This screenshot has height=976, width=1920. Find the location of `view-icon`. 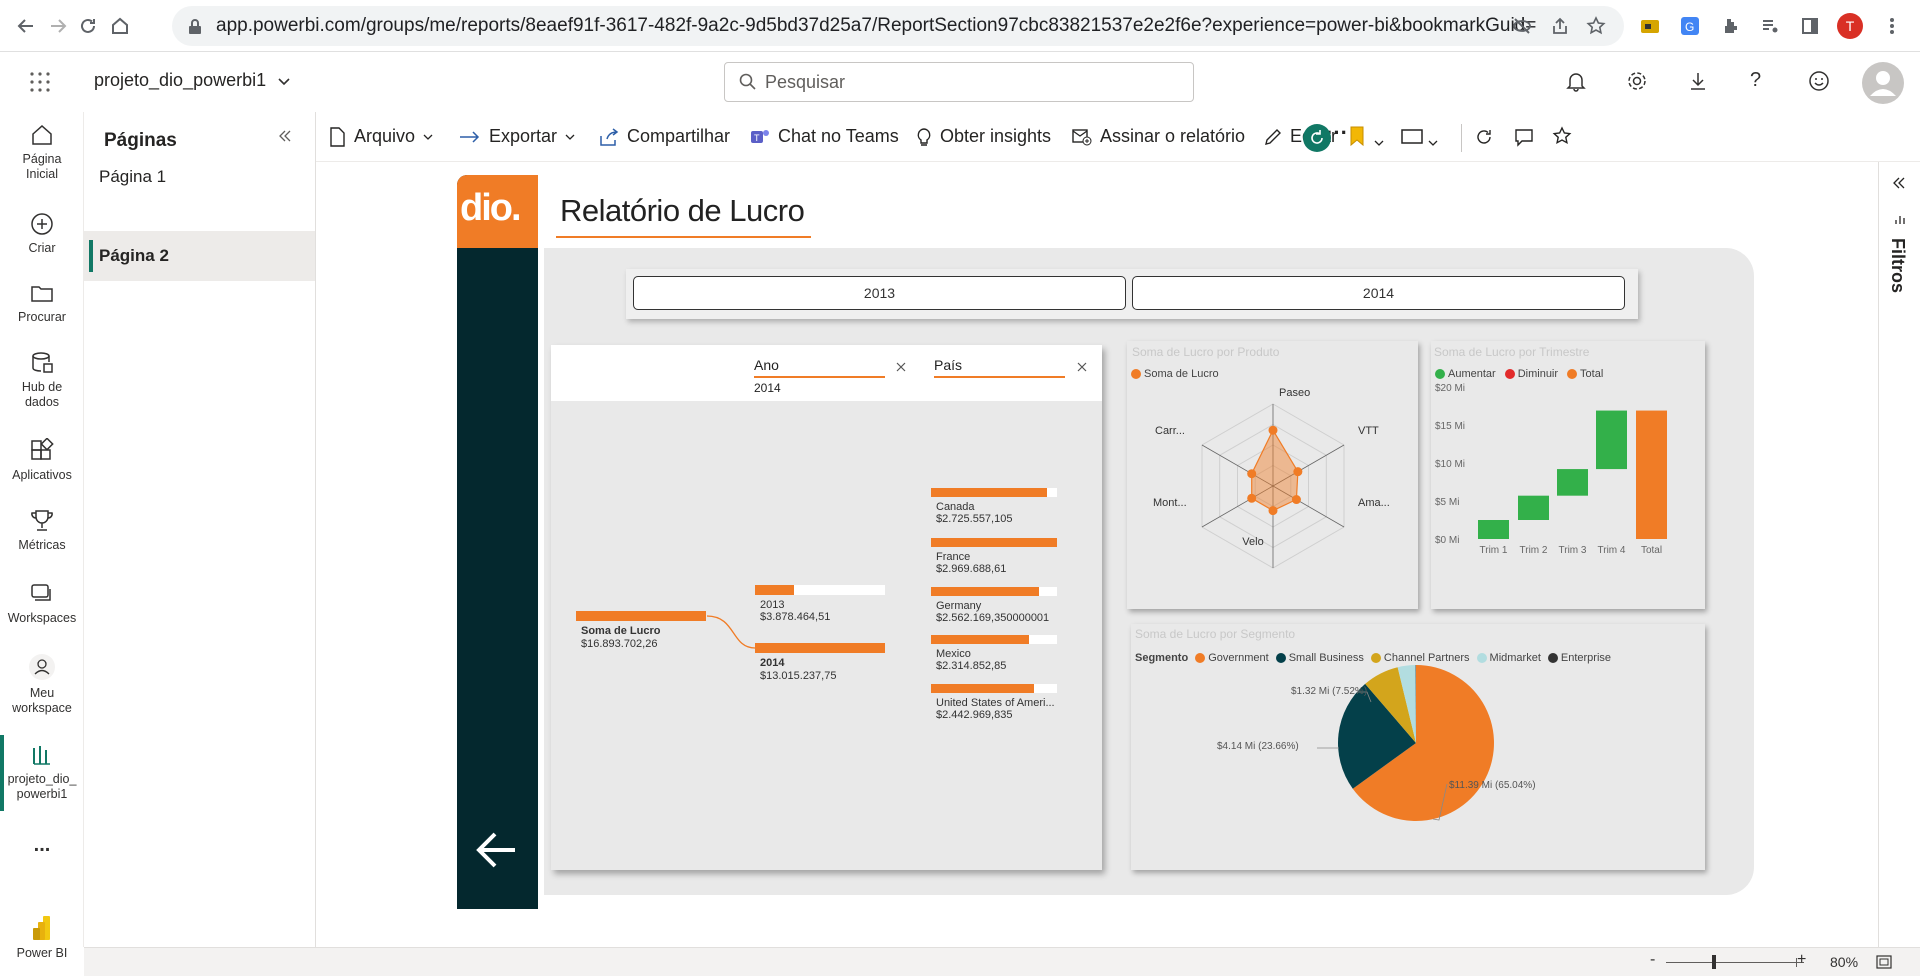

view-icon is located at coordinates (1412, 138).